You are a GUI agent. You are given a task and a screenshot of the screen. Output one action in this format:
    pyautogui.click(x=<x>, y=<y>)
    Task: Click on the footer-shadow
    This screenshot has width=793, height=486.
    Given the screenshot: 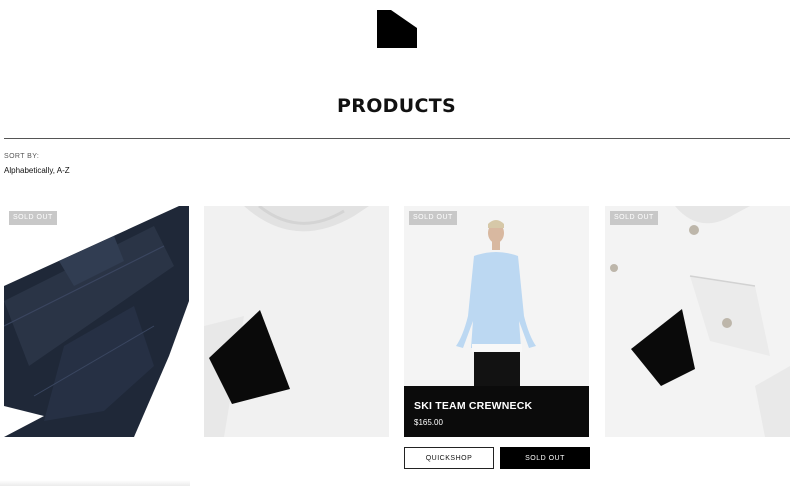 What is the action you would take?
    pyautogui.click(x=95, y=483)
    